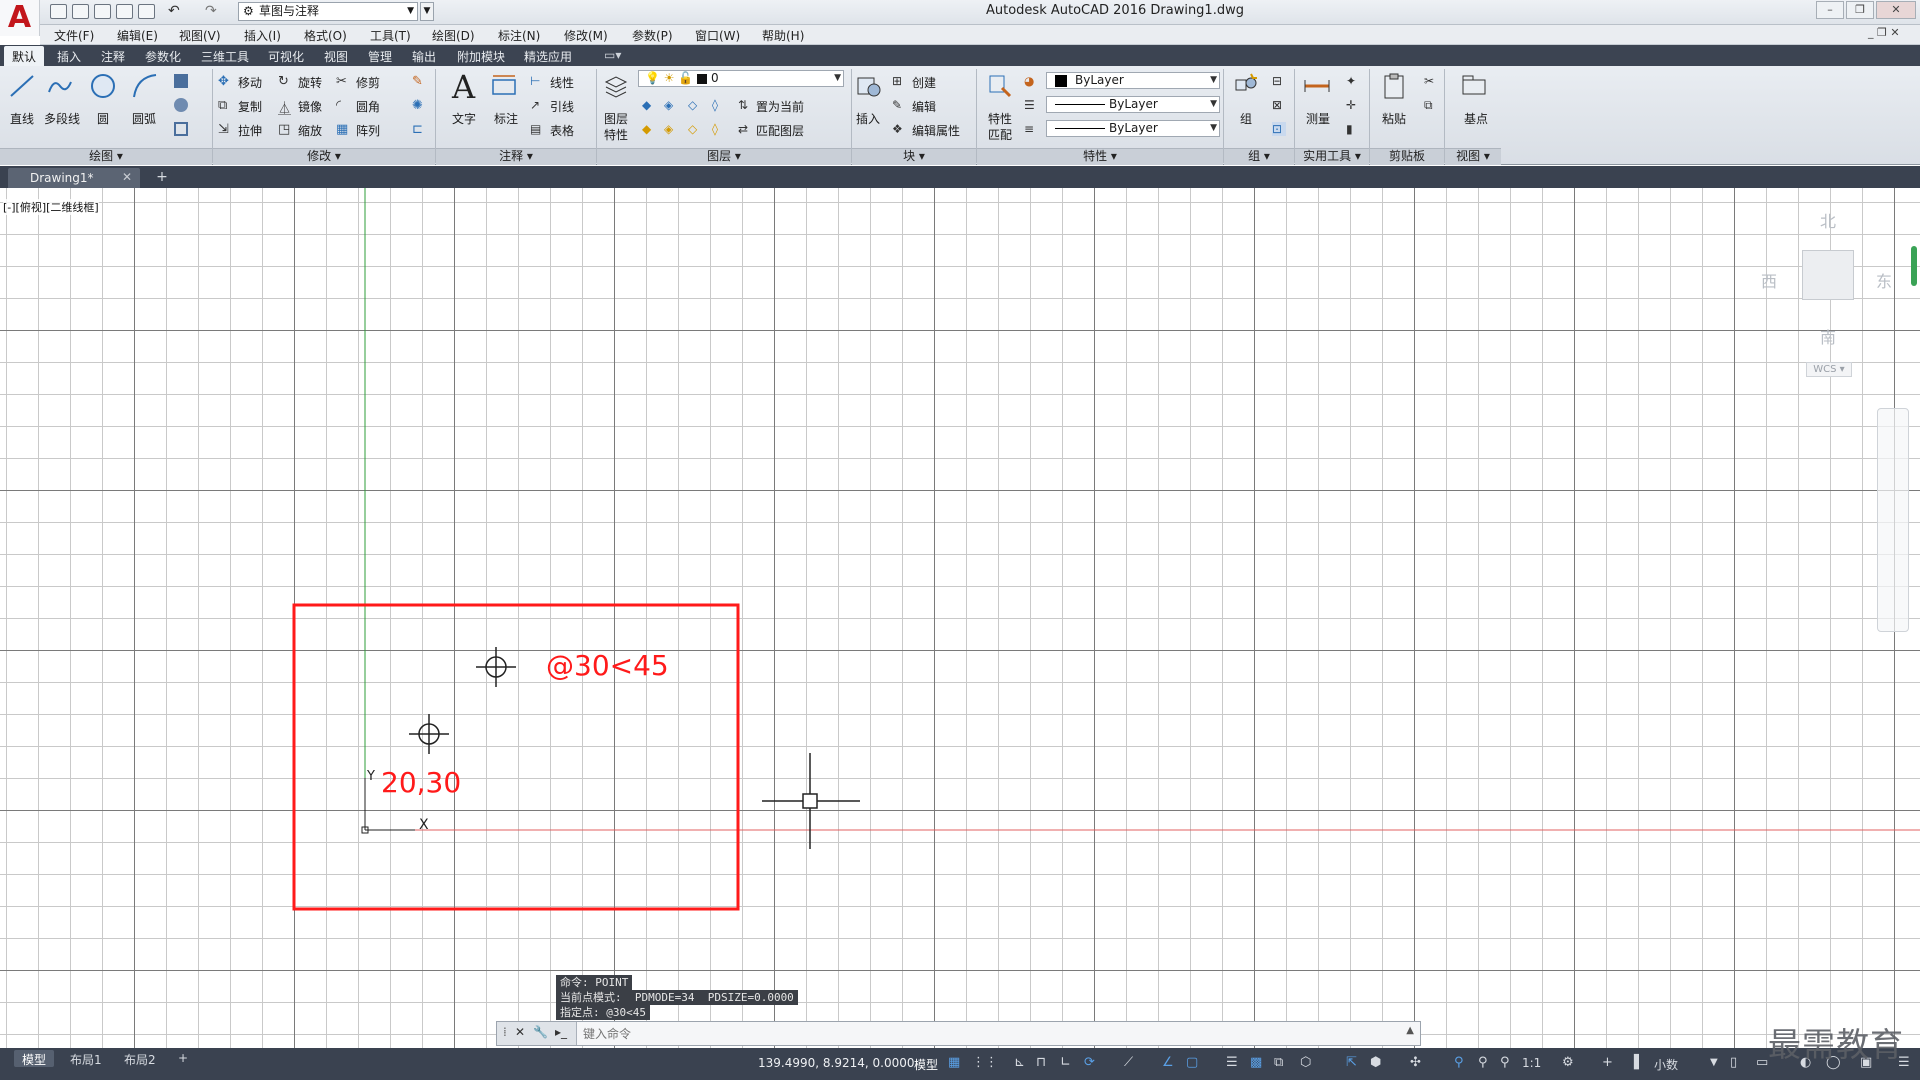 The width and height of the screenshot is (1920, 1080). What do you see at coordinates (1415, 1062) in the screenshot?
I see `gizmo-icon: ✣` at bounding box center [1415, 1062].